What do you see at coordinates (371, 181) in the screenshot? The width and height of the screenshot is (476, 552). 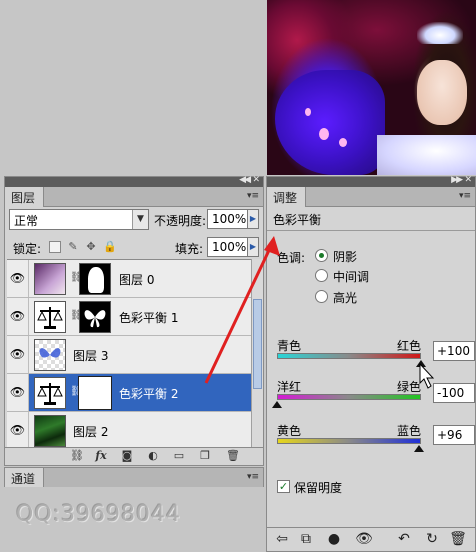 I see `panel-collapse-bar: ▶▶ ✕` at bounding box center [371, 181].